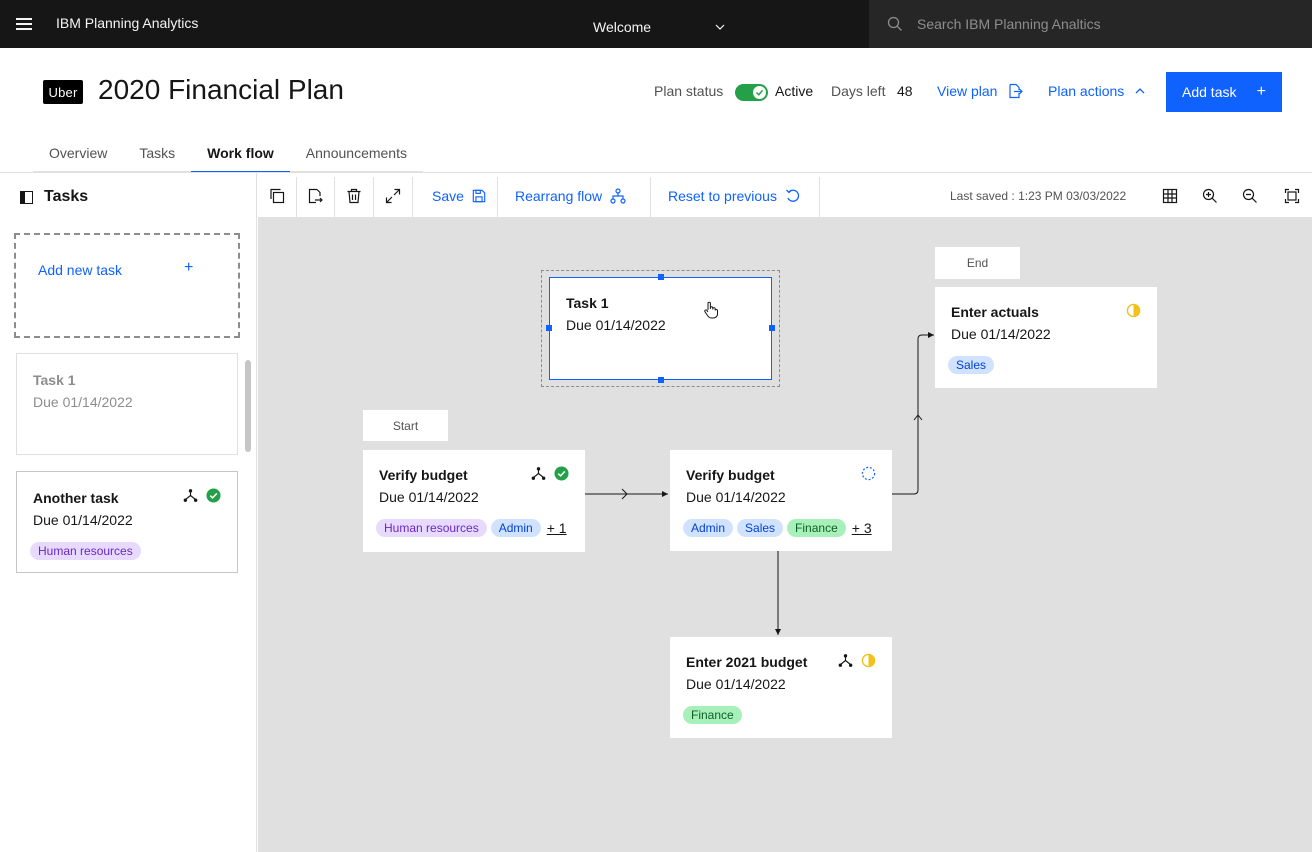 The width and height of the screenshot is (1312, 852). Describe the element at coordinates (1261, 91) in the screenshot. I see `add-icon: +` at that location.